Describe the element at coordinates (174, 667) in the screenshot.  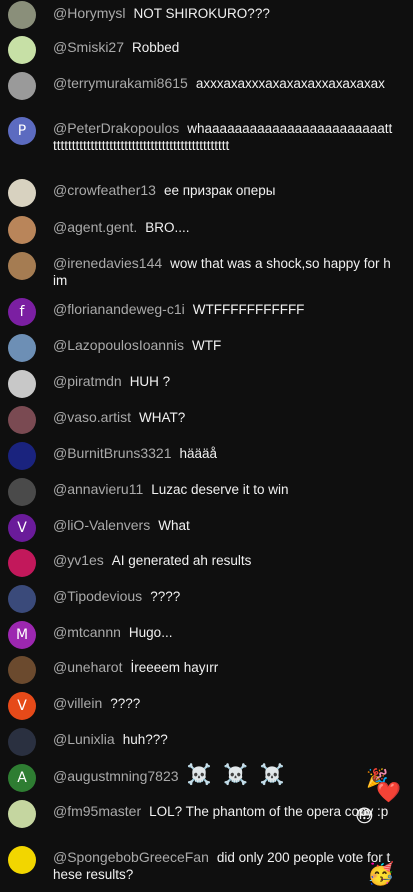
I see `message-text: İreeeem hayırr` at that location.